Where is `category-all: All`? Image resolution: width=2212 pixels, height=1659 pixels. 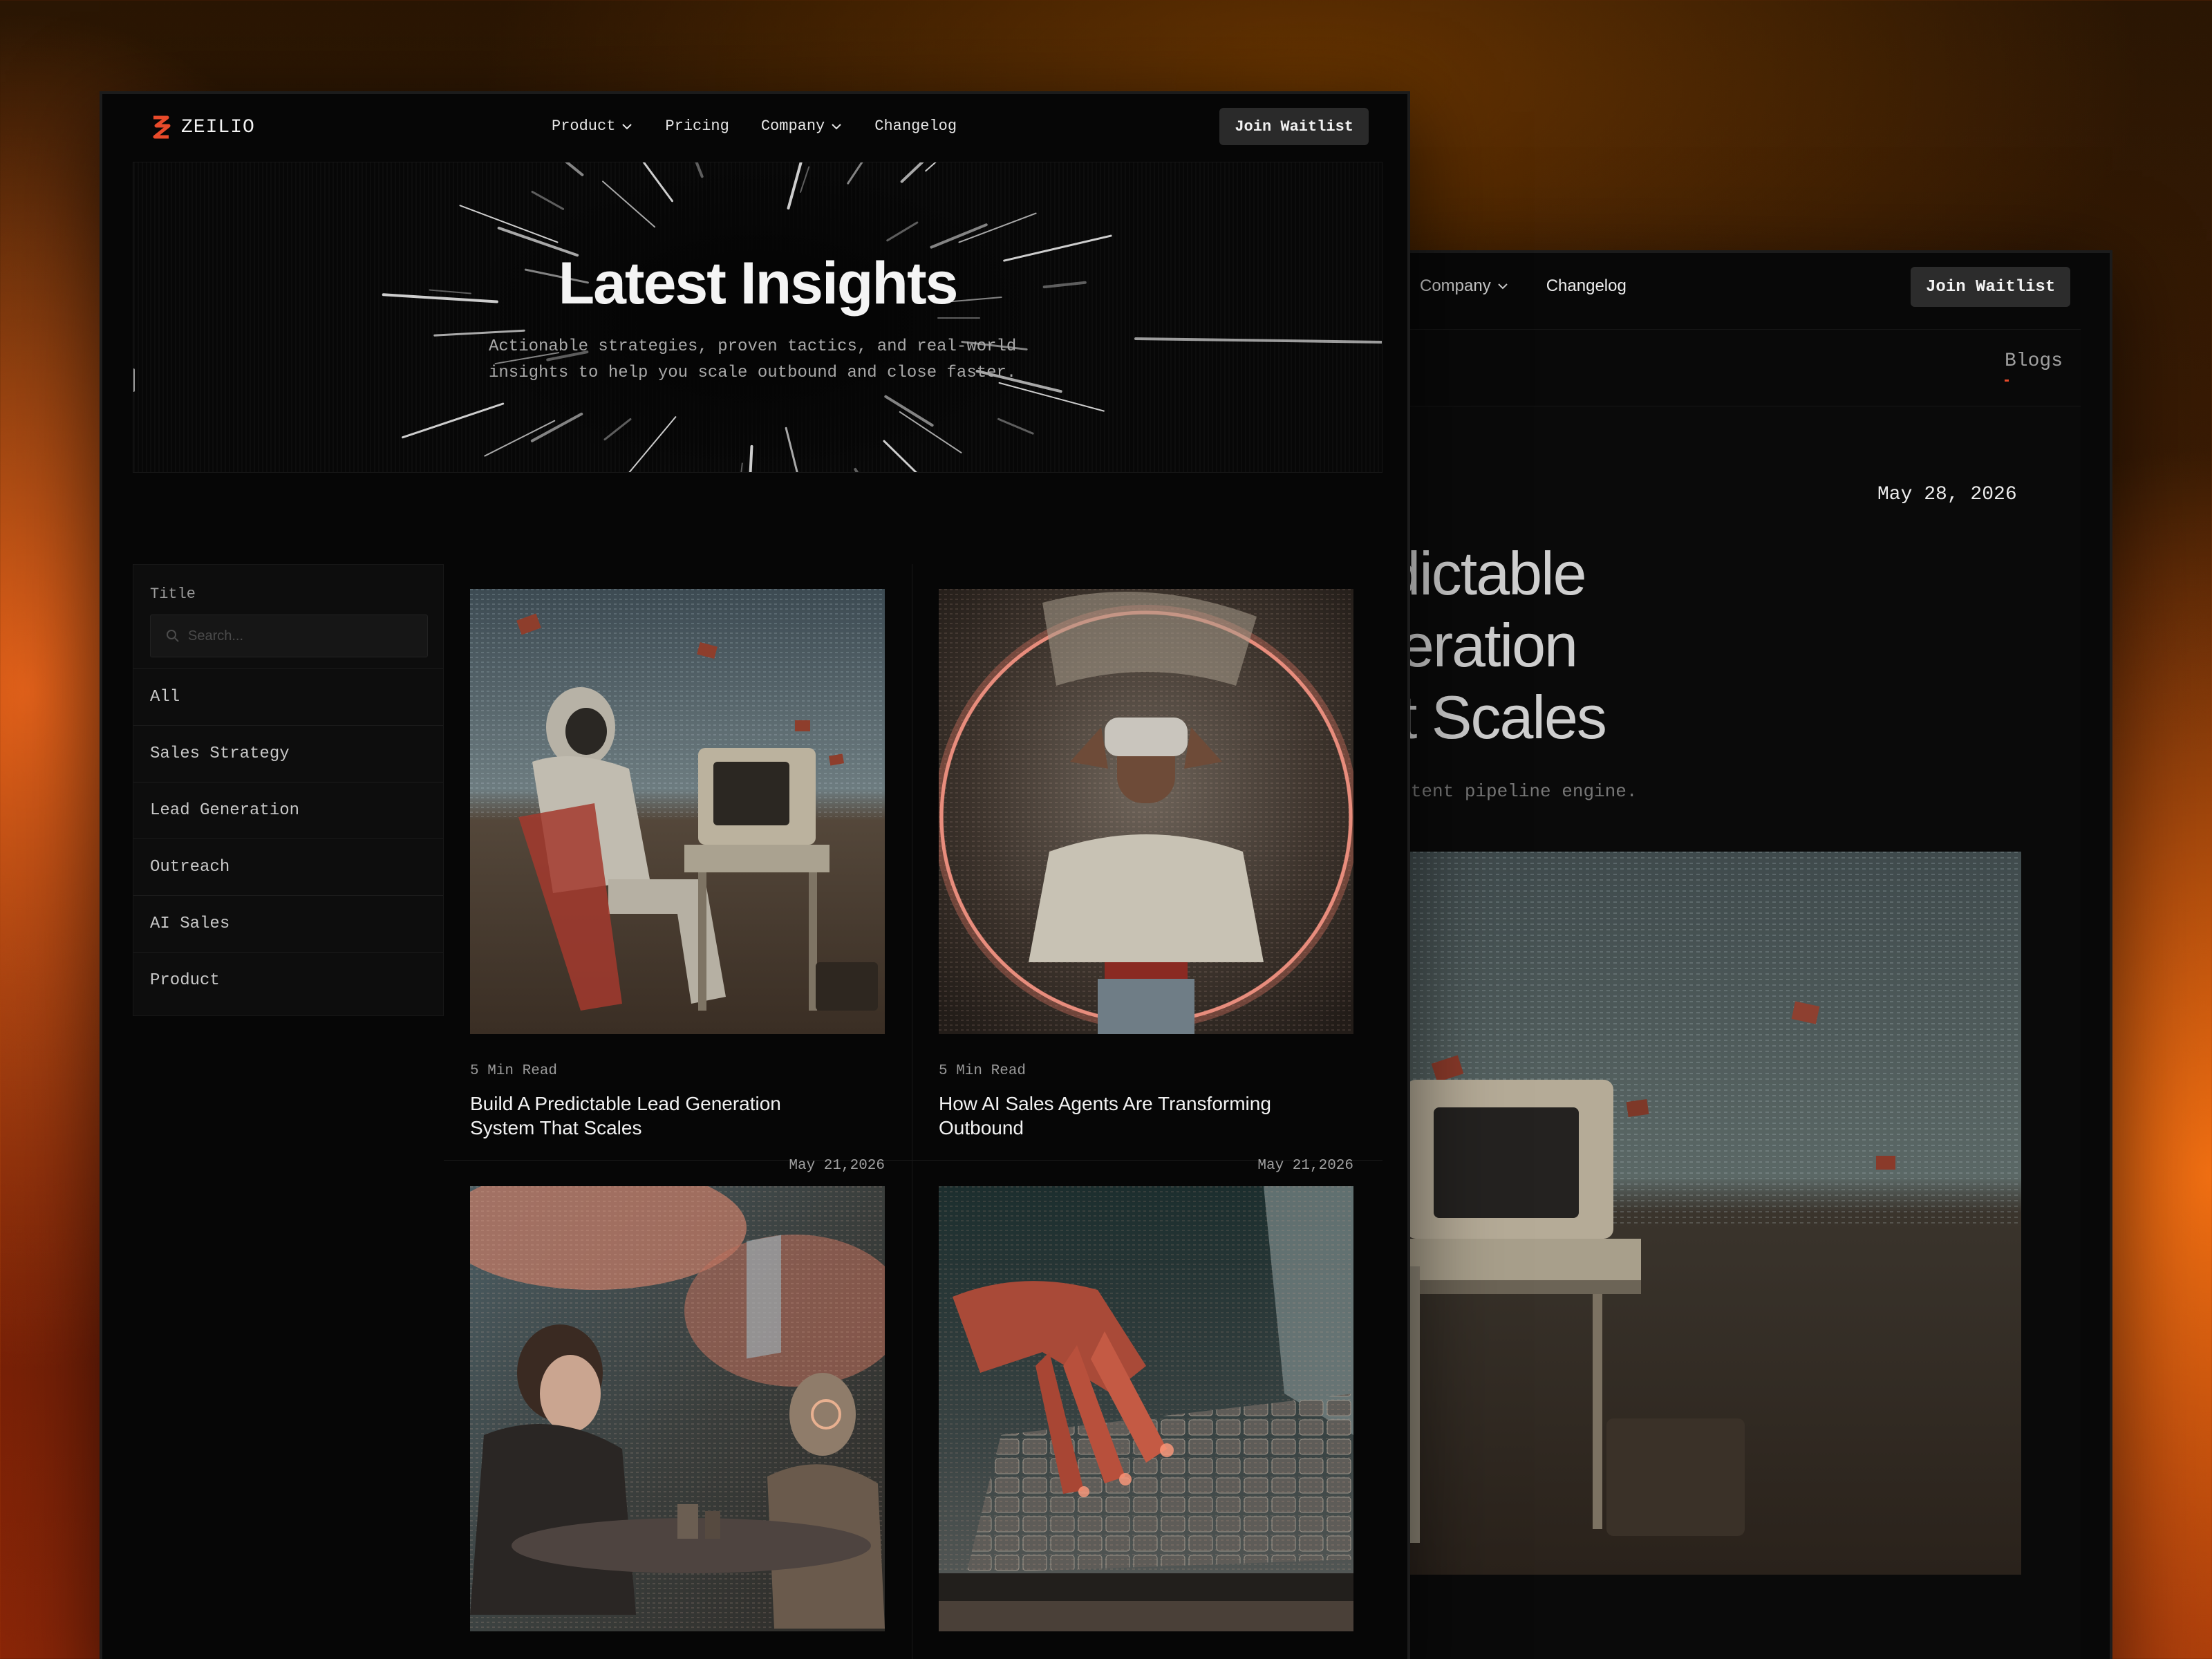 category-all: All is located at coordinates (288, 697).